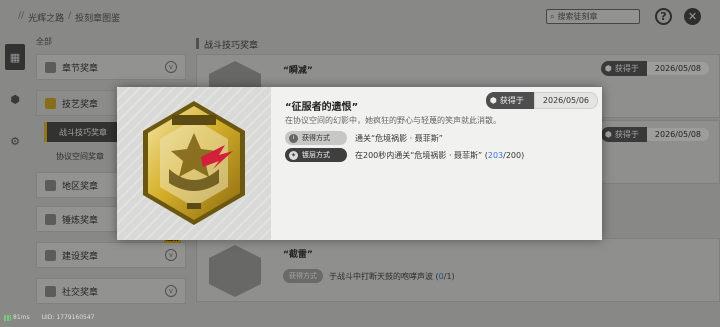  Describe the element at coordinates (393, 120) in the screenshot. I see `modal-description: 在协议空间的幻影中，她疯狂的野心与轻蔑的笑声就此消散。` at that location.